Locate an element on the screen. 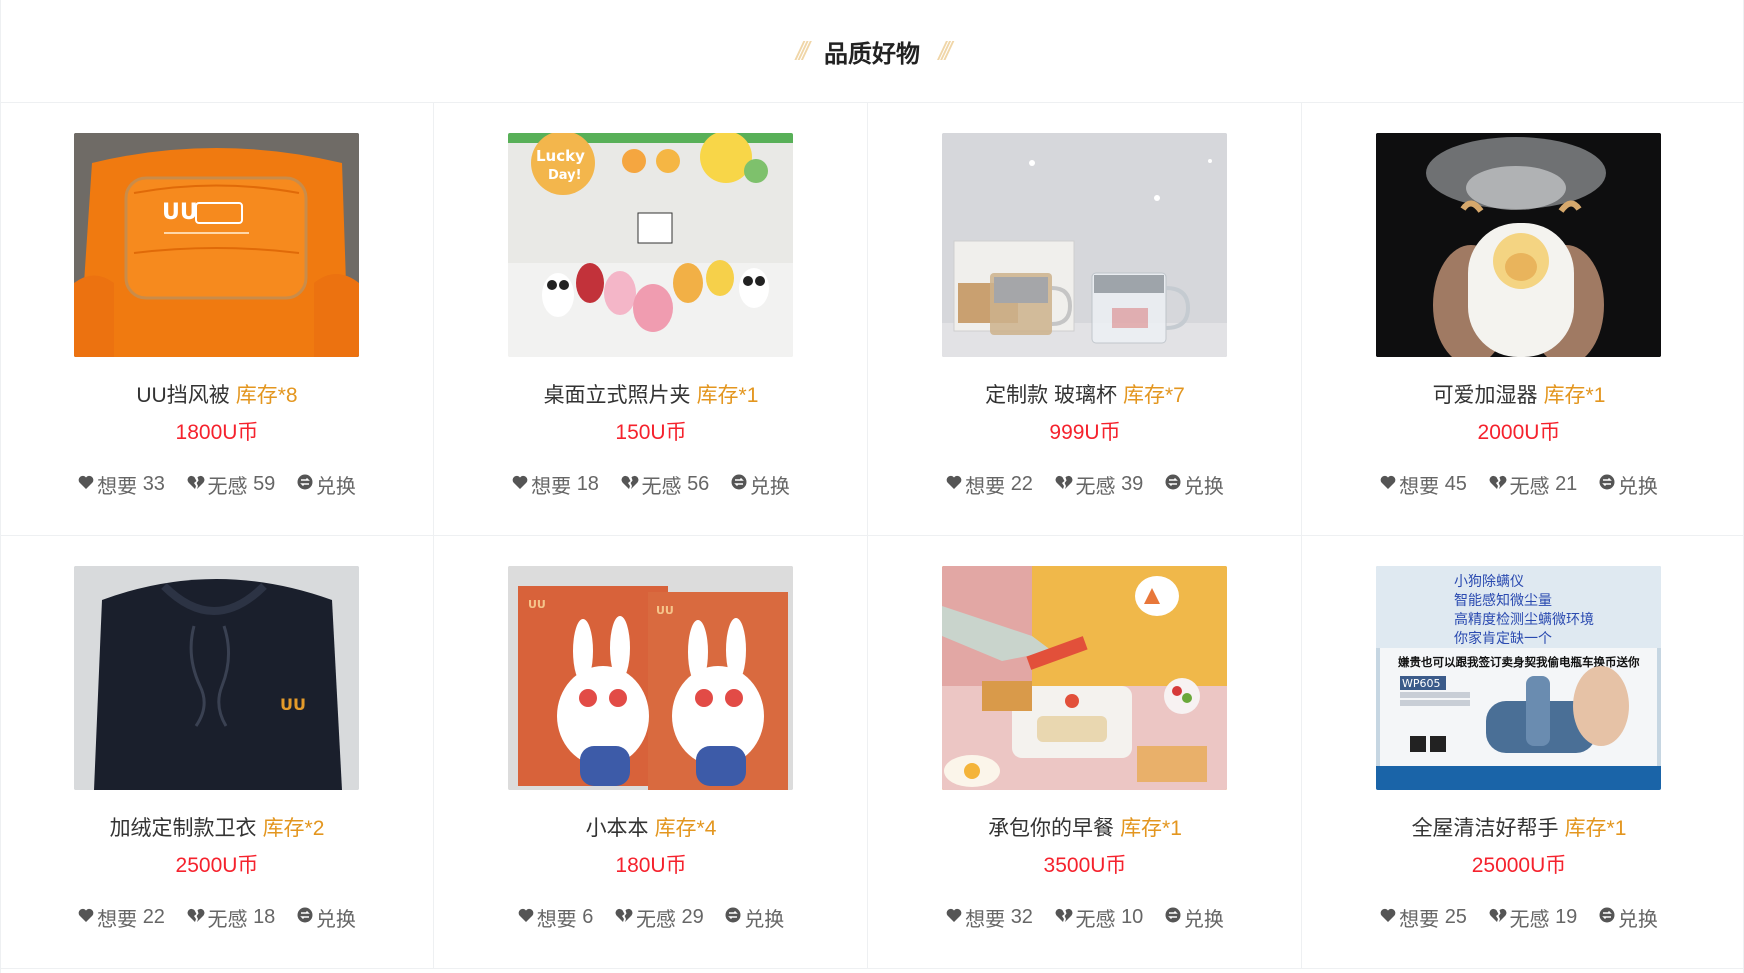 This screenshot has height=973, width=1744. product-price: 150U币 is located at coordinates (651, 432).